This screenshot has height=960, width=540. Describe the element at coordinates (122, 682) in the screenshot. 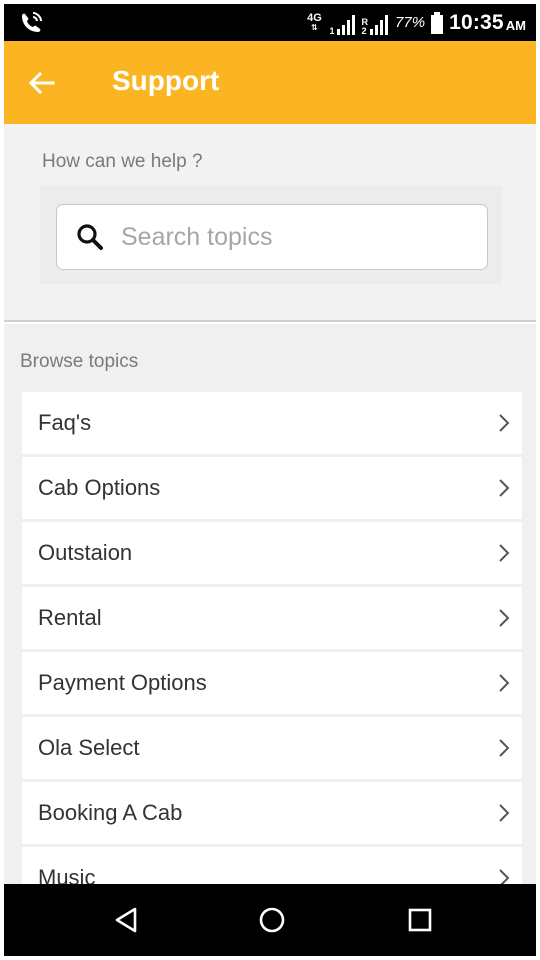

I see `topic-label: Payment Options` at that location.